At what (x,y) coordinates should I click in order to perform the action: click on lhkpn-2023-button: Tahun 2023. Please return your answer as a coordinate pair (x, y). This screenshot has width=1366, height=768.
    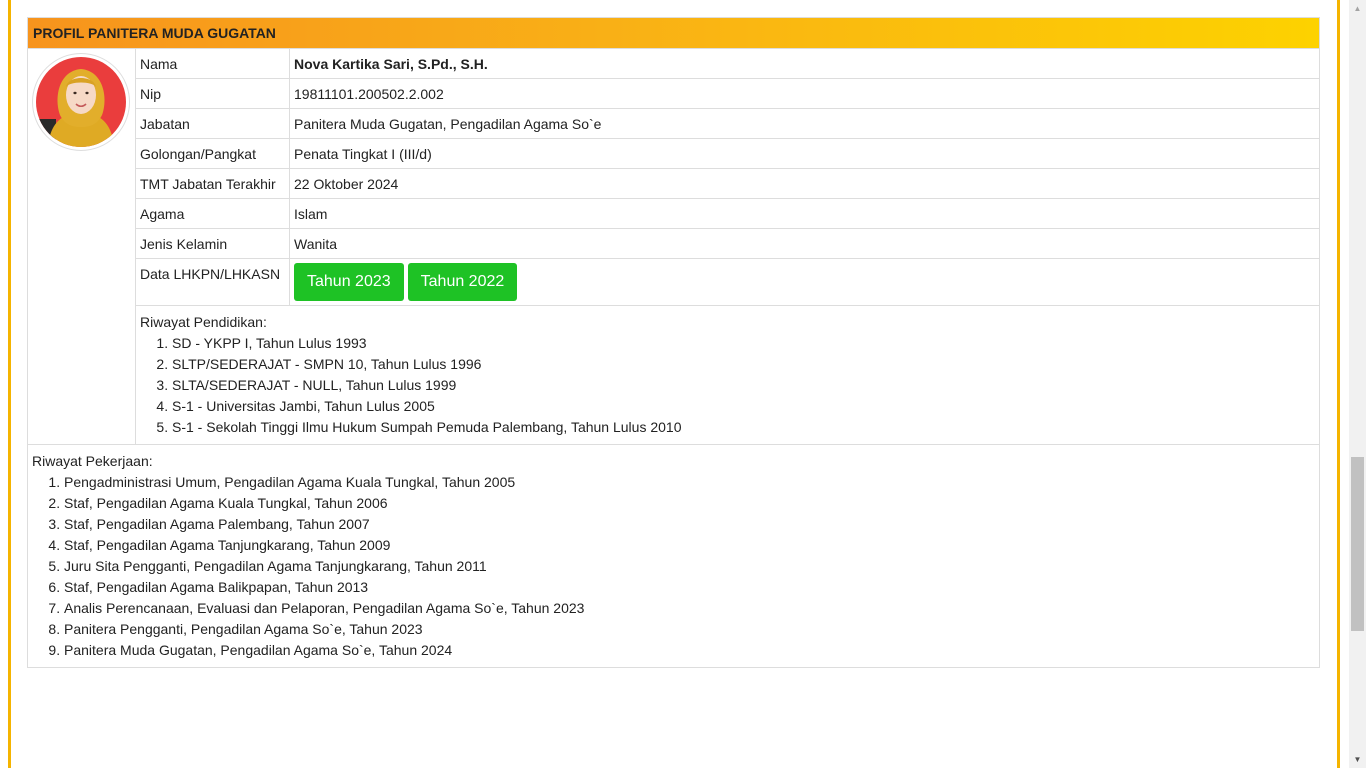
    Looking at the image, I should click on (349, 282).